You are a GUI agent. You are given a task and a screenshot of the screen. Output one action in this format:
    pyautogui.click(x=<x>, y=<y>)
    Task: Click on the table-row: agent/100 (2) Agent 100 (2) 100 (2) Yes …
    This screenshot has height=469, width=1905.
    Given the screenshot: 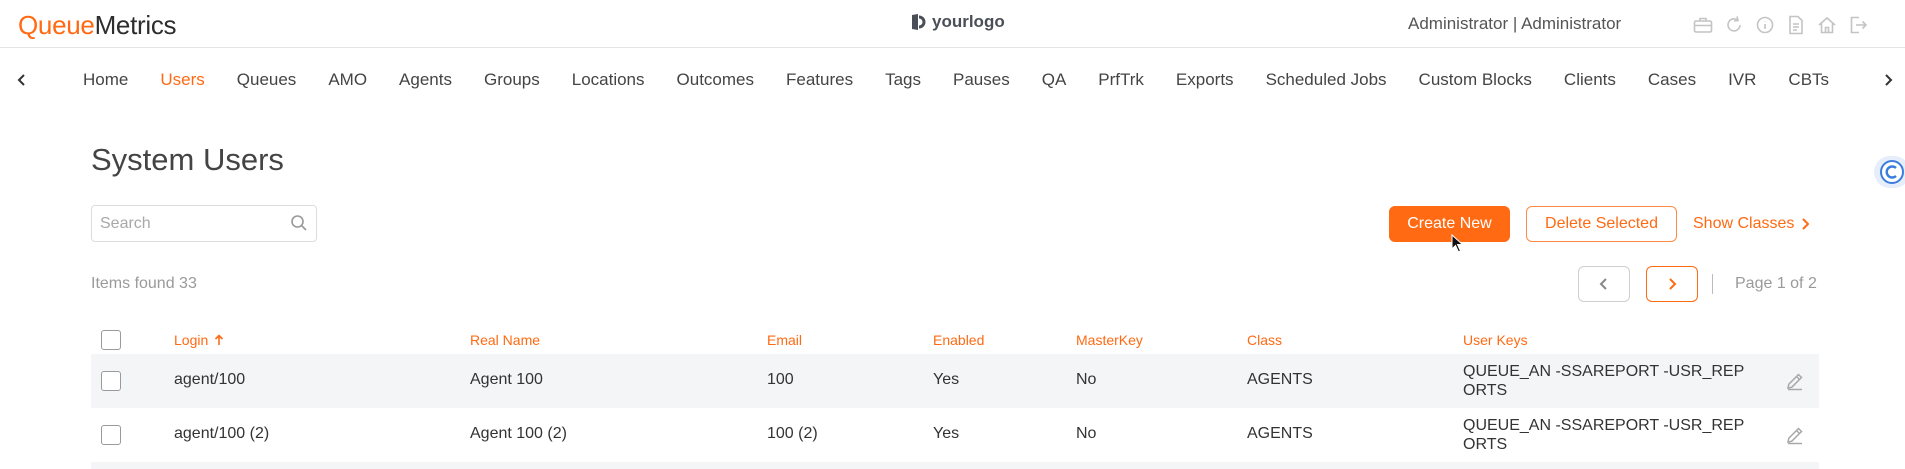 What is the action you would take?
    pyautogui.click(x=955, y=435)
    